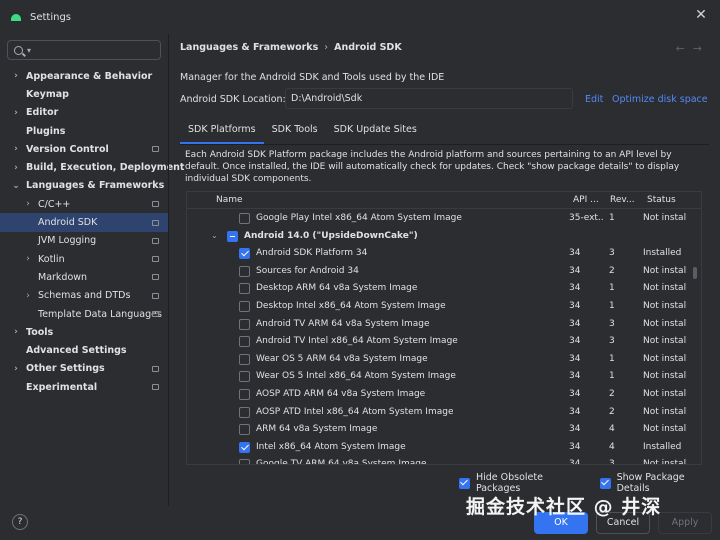  I want to click on table-row: Android SDK Platform 34 34 3 Installed, so click(437, 254).